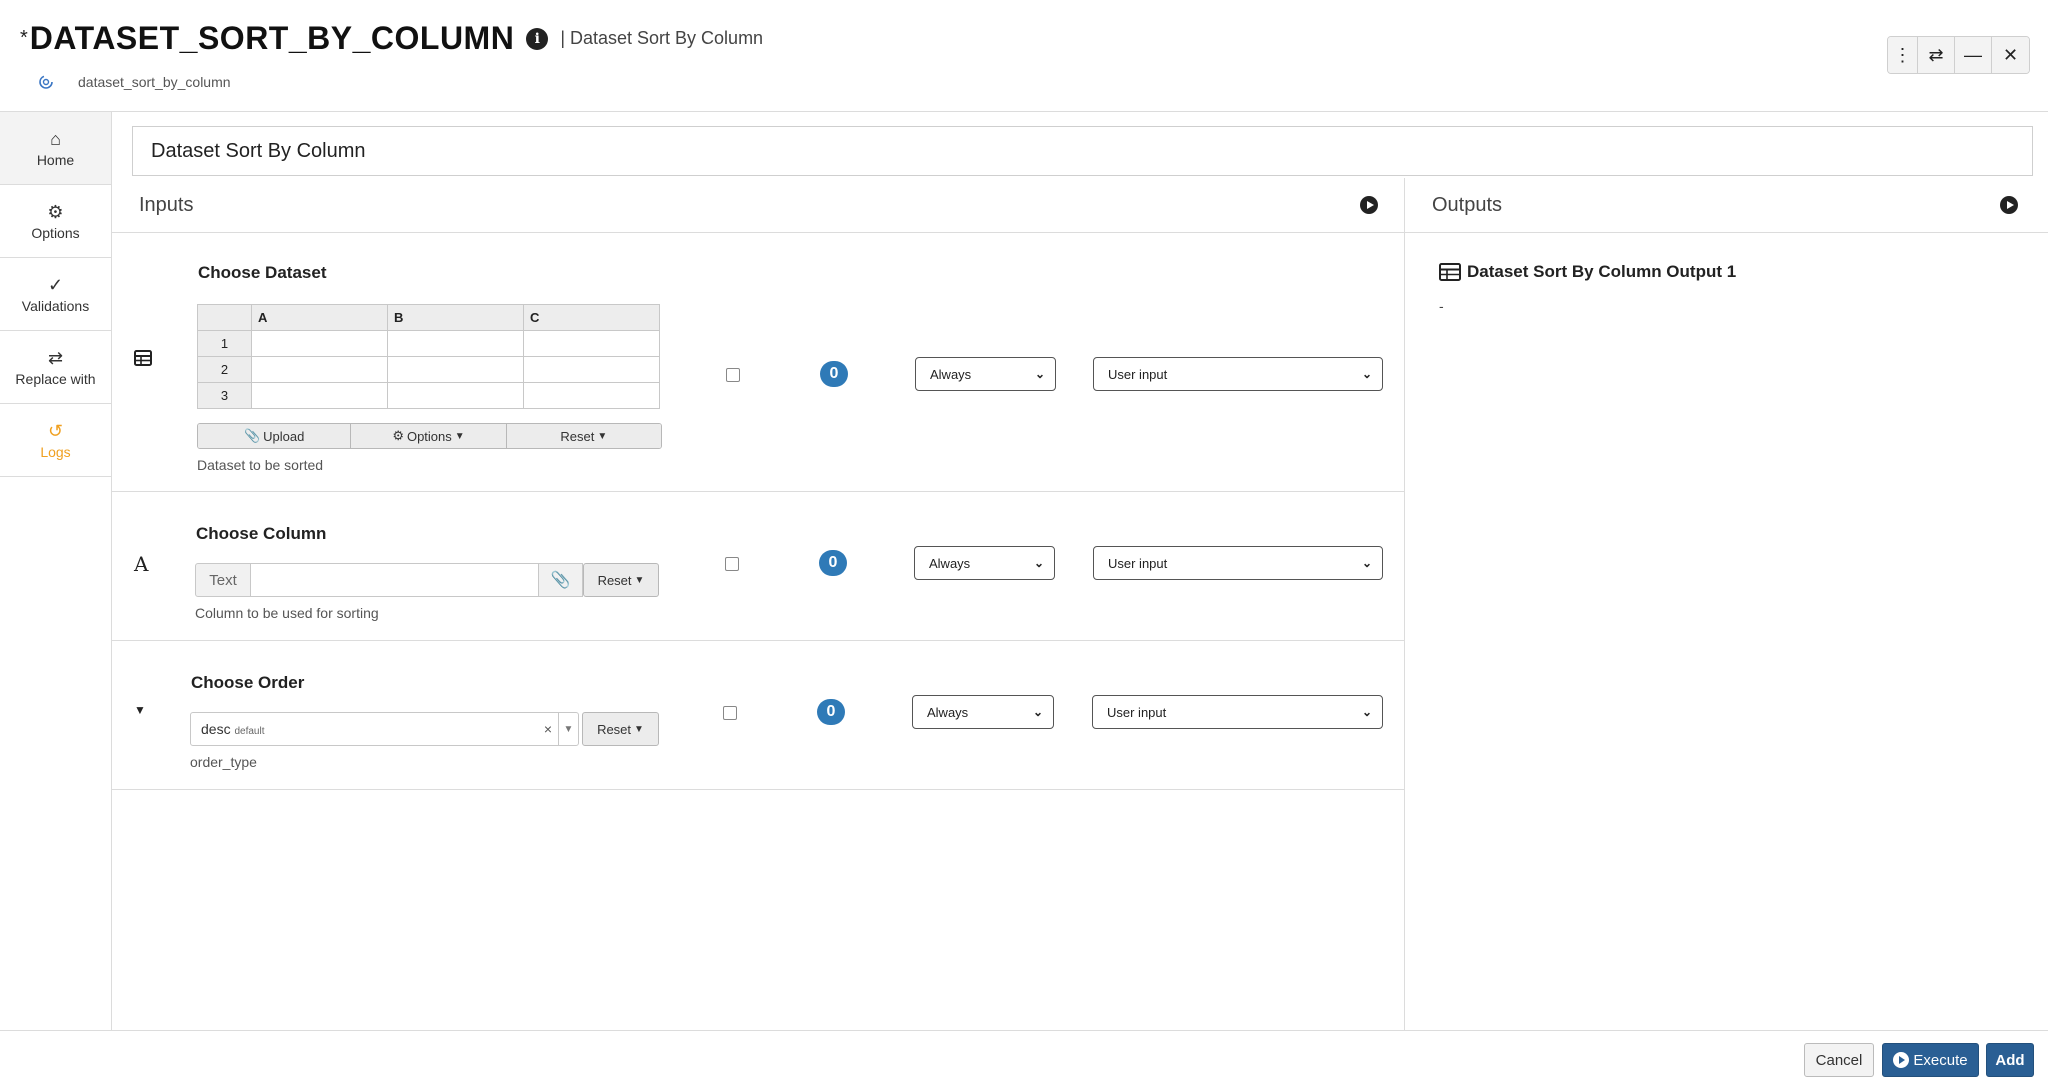 This screenshot has width=2048, height=1092. What do you see at coordinates (55, 379) in the screenshot?
I see `sidebar-item-label: Replace with` at bounding box center [55, 379].